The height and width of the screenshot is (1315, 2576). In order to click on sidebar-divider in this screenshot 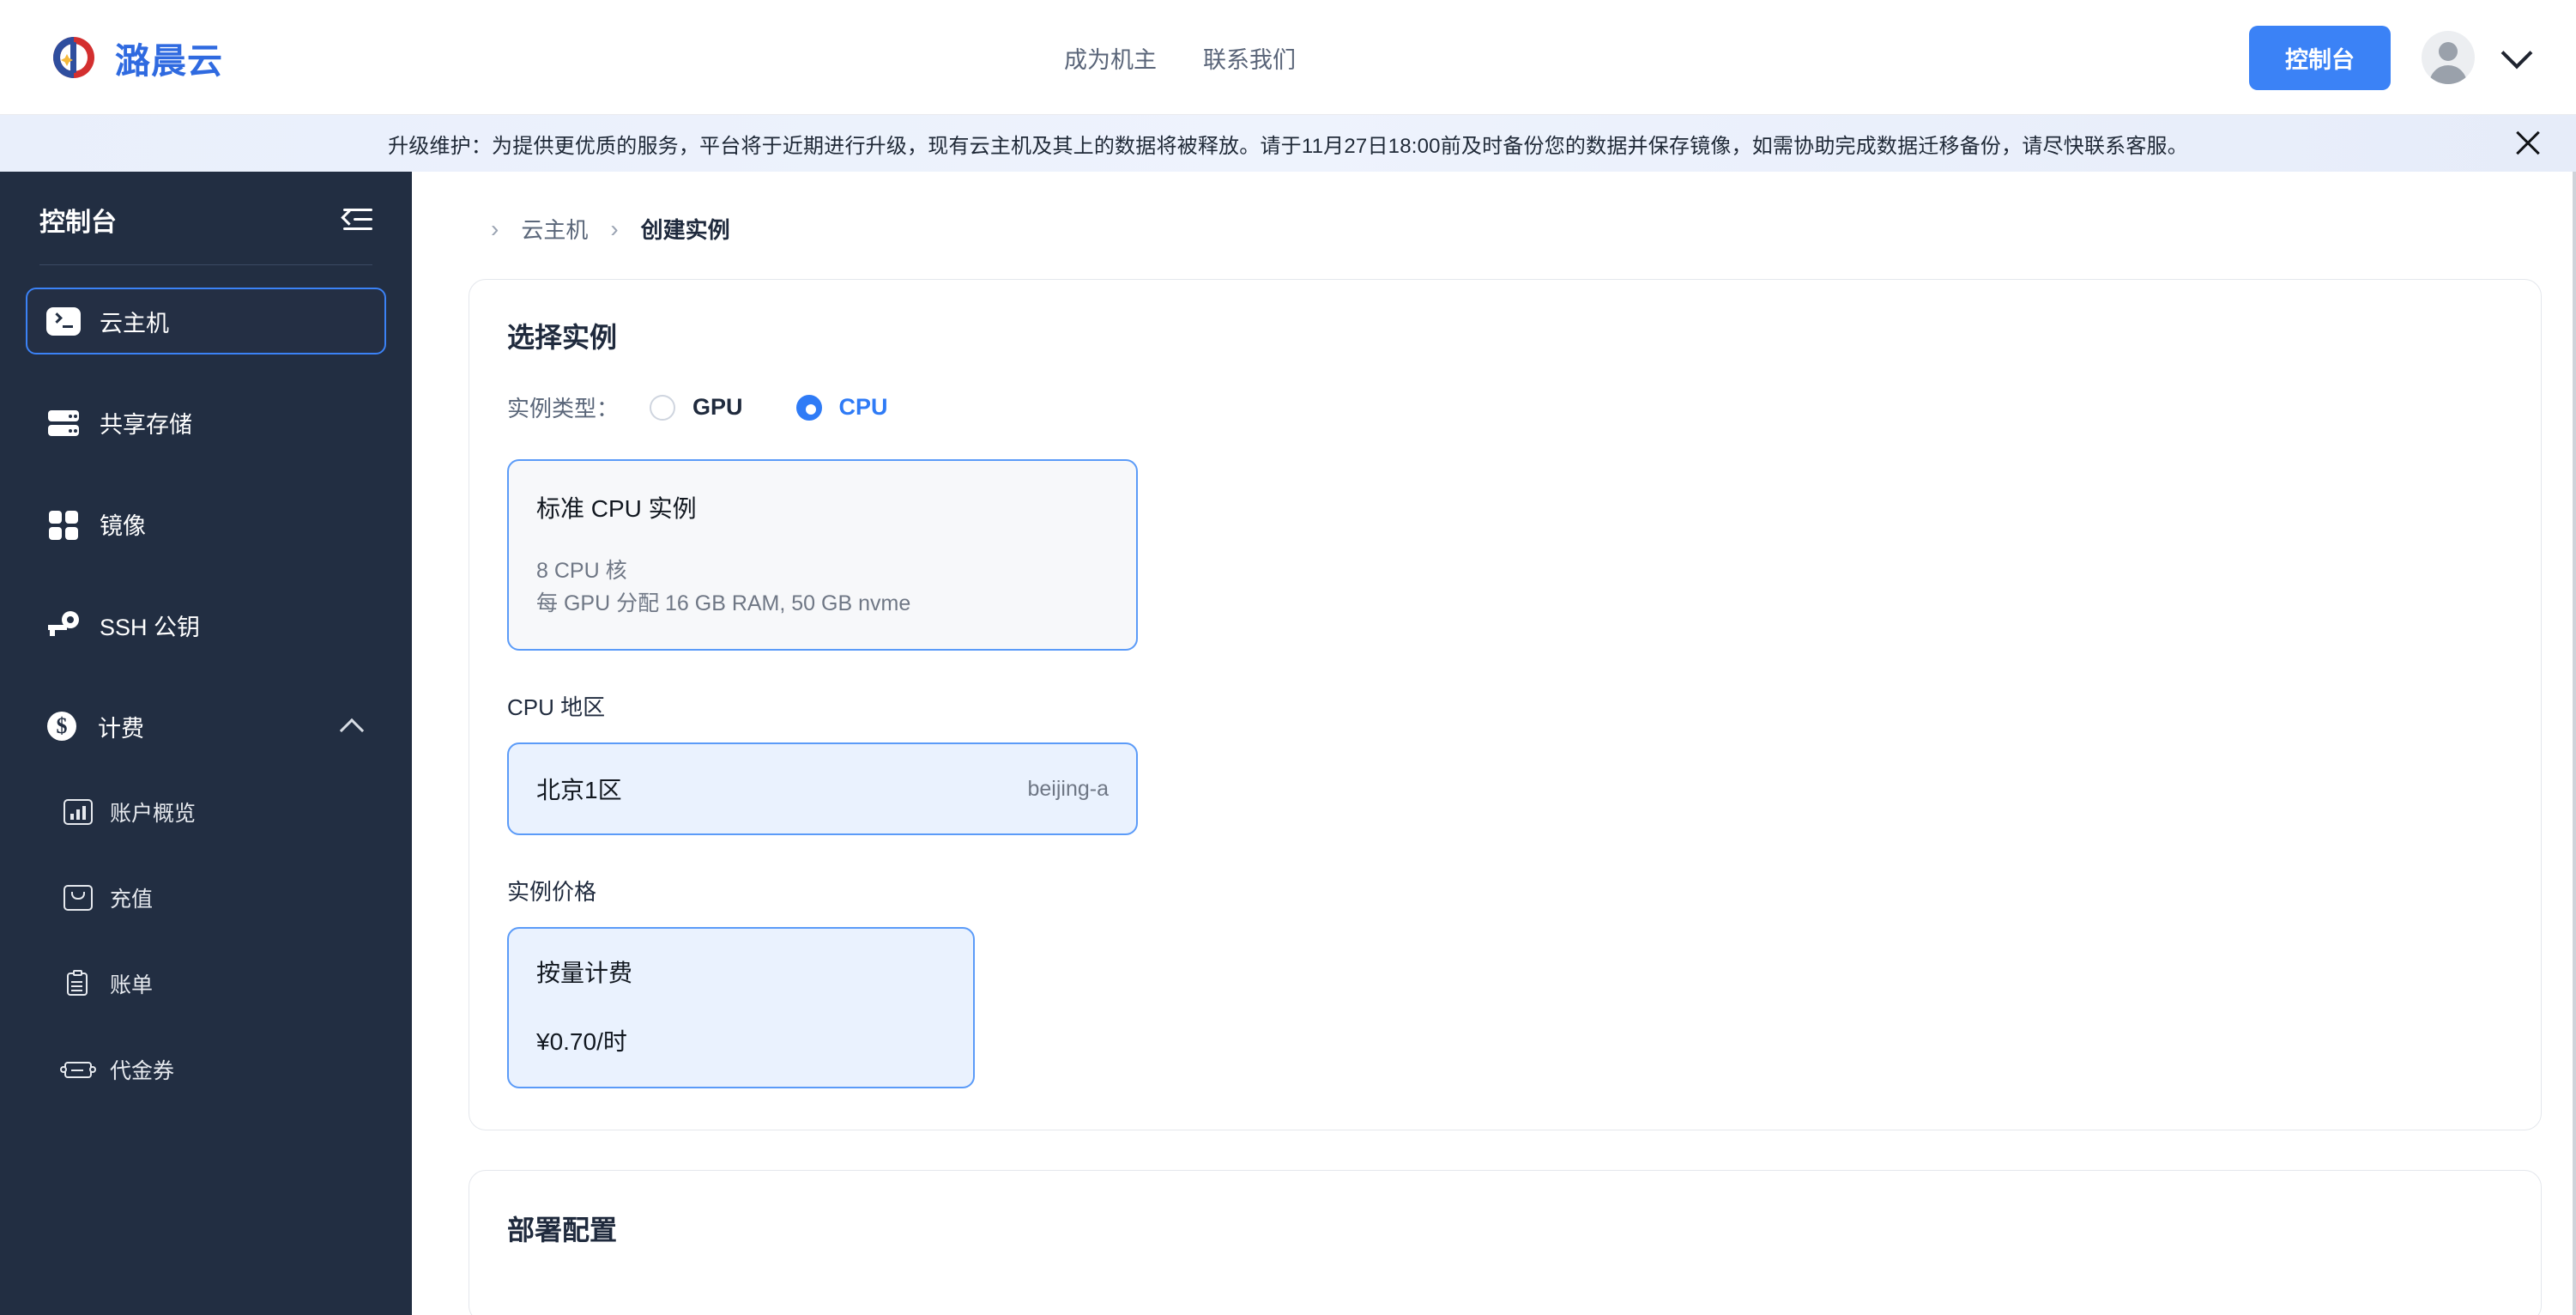, I will do `click(205, 265)`.